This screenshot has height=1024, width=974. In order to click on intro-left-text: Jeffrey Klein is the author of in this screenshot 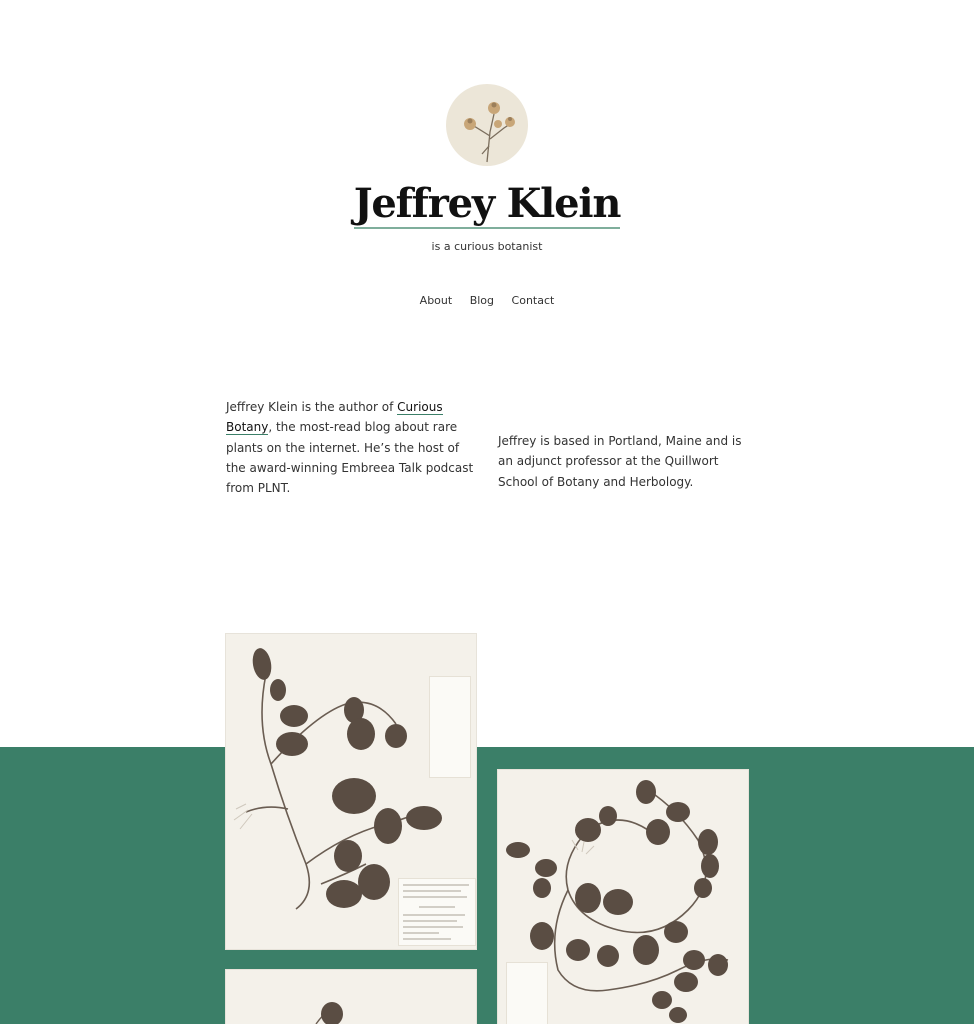, I will do `click(312, 407)`.